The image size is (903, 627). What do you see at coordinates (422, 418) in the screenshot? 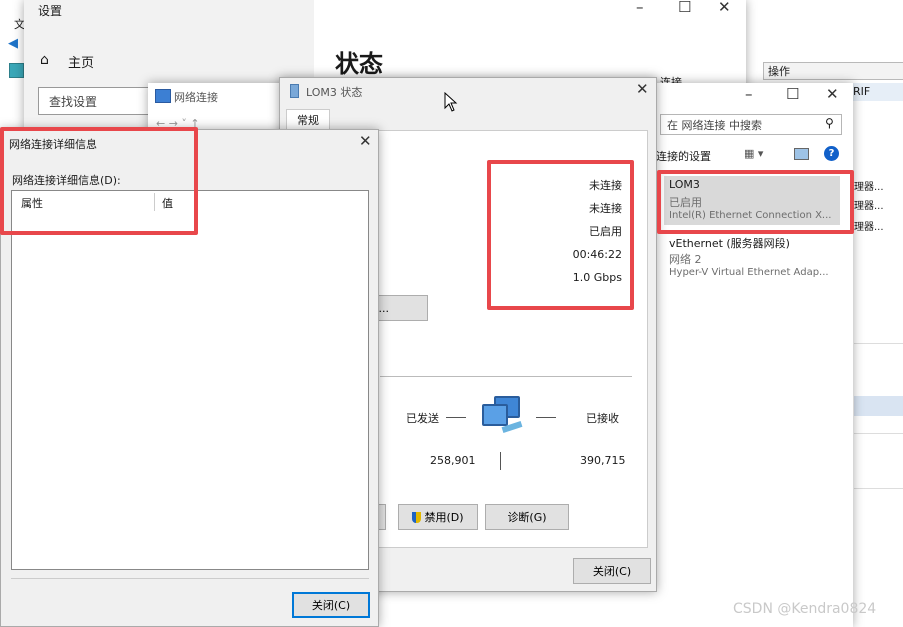
I see `sent-label: 已发送` at bounding box center [422, 418].